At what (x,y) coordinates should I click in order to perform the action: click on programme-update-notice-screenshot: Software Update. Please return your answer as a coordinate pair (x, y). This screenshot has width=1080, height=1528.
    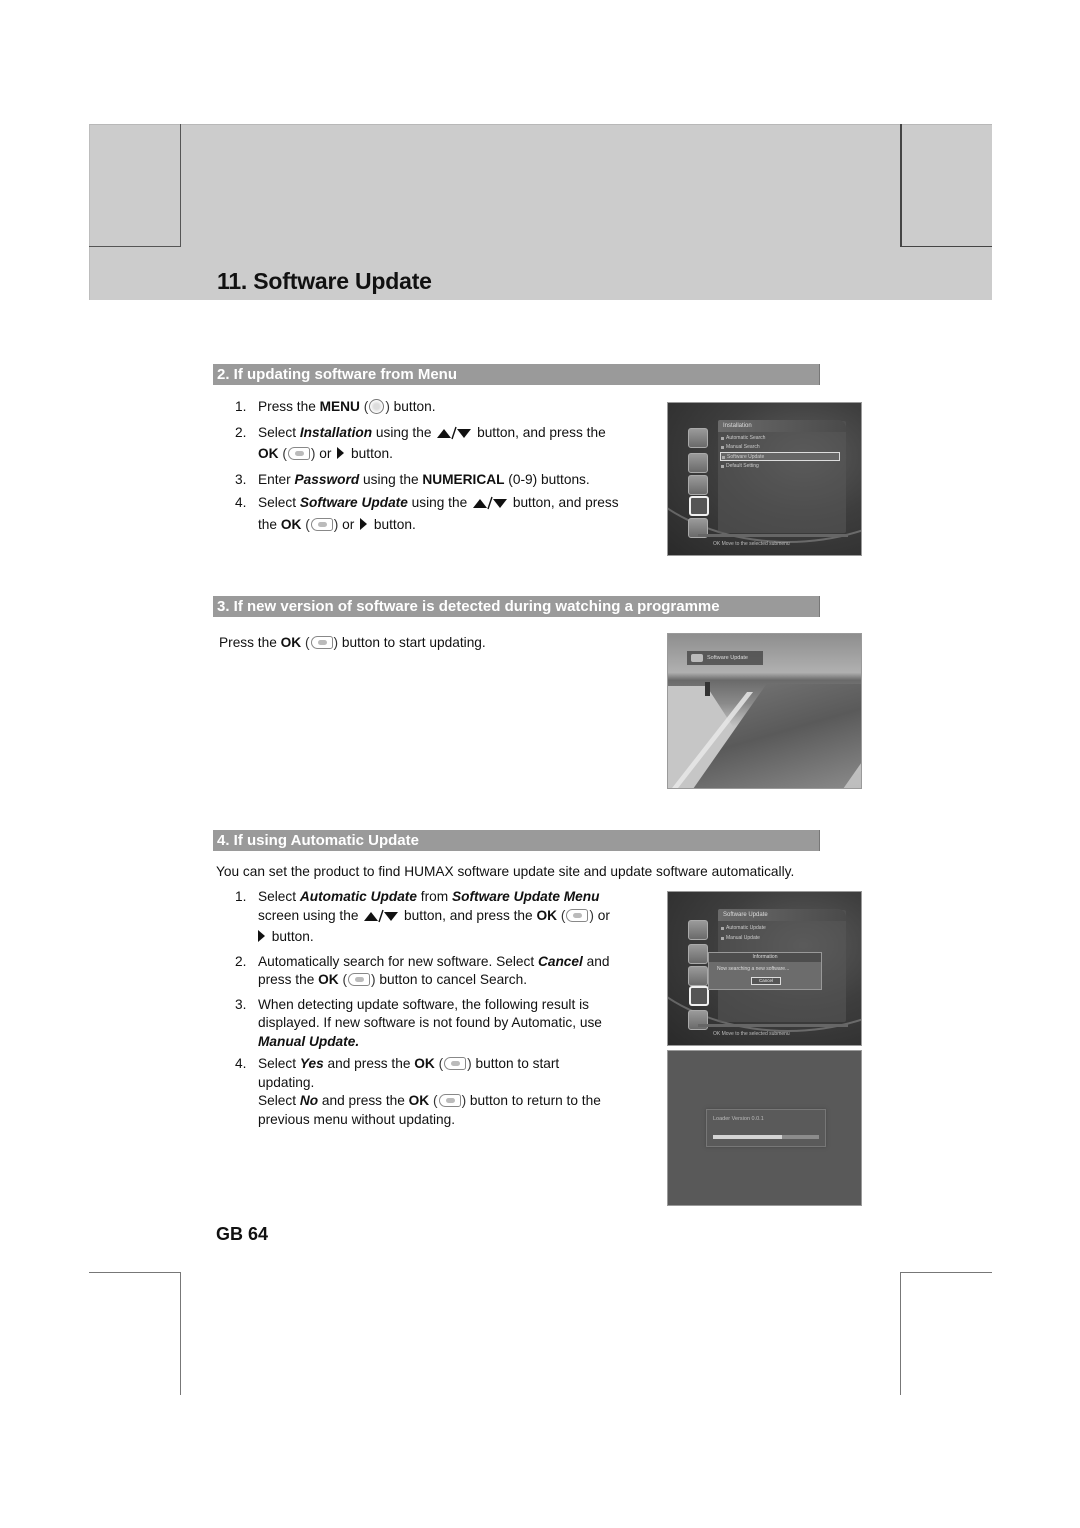
    Looking at the image, I should click on (764, 711).